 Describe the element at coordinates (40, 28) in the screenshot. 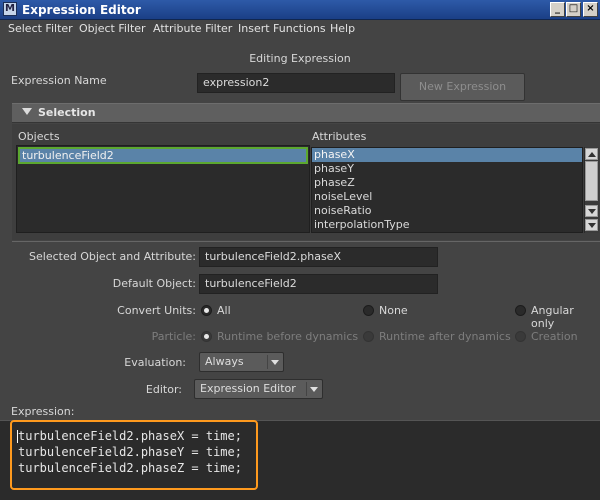

I see `menu-select-filter: Select Filter` at that location.